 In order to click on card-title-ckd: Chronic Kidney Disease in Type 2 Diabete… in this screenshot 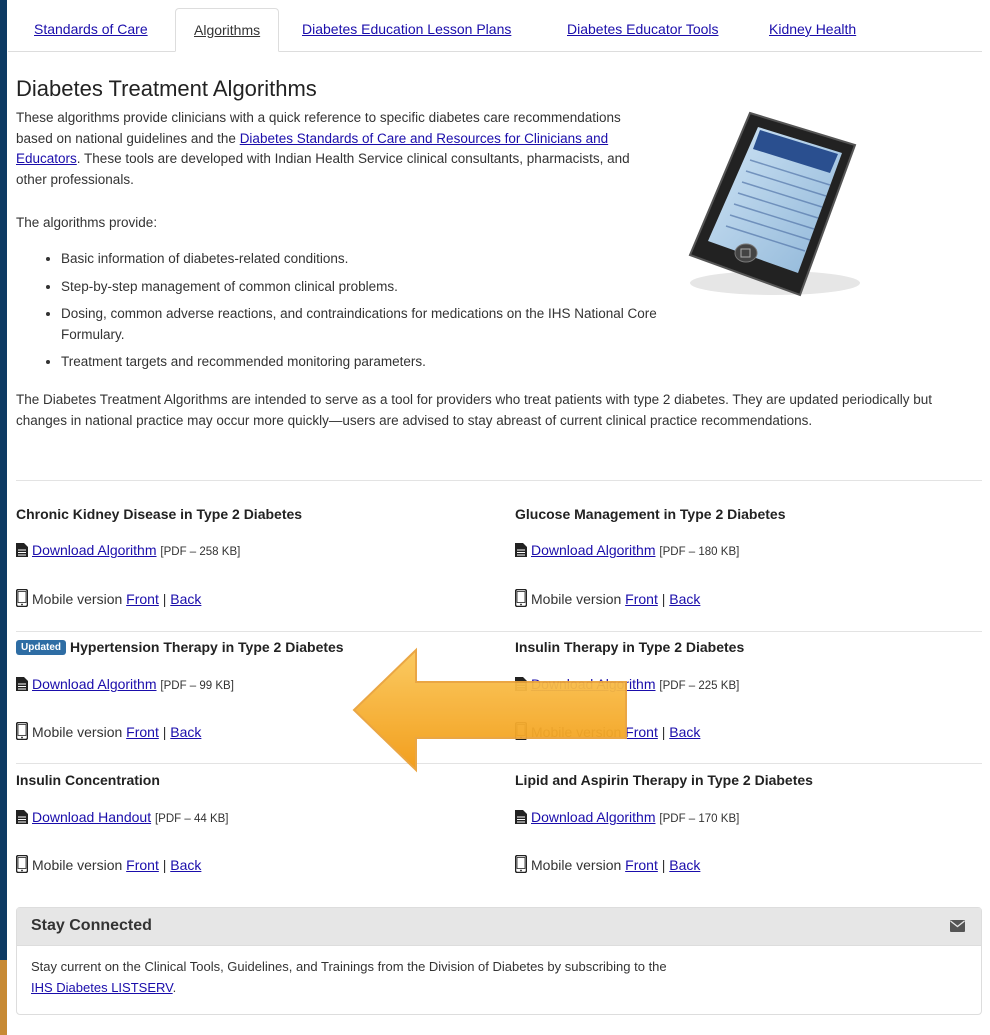, I will do `click(159, 514)`.